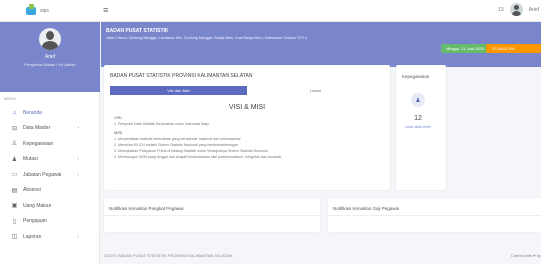 The height and width of the screenshot is (264, 541). What do you see at coordinates (105, 10) in the screenshot?
I see `hamburger-icon: ≡` at bounding box center [105, 10].